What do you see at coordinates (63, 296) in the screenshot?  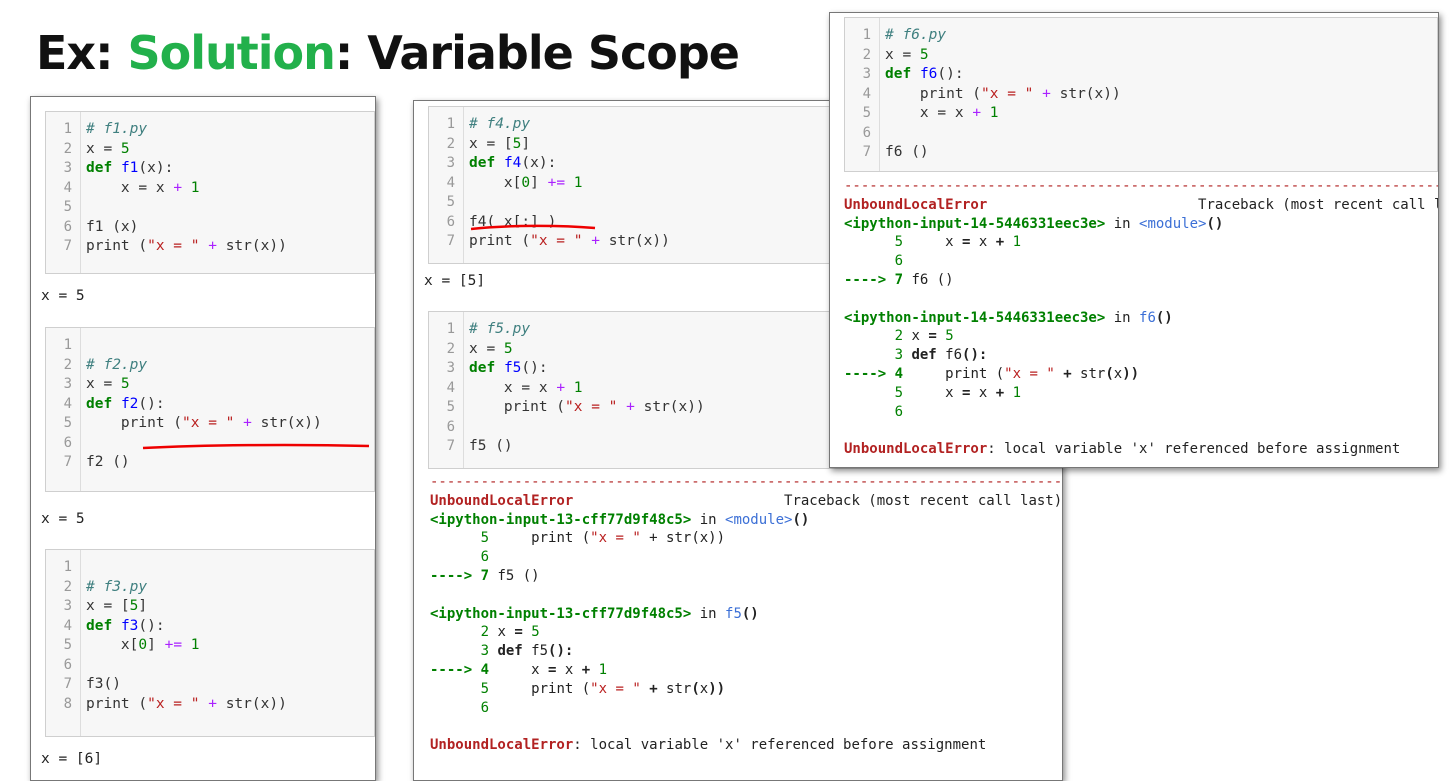 I see `output-f1: x = 5` at bounding box center [63, 296].